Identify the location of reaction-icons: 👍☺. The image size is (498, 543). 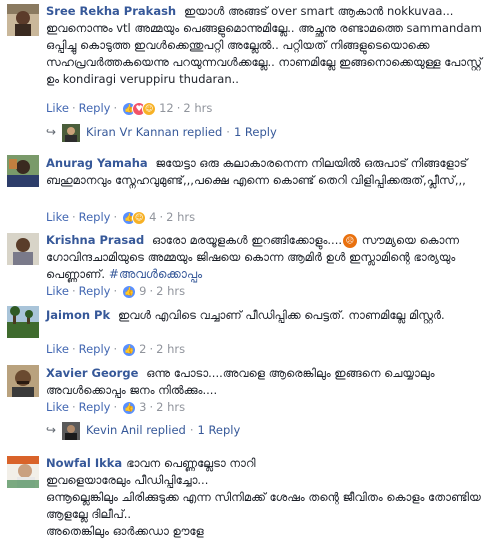
(134, 217).